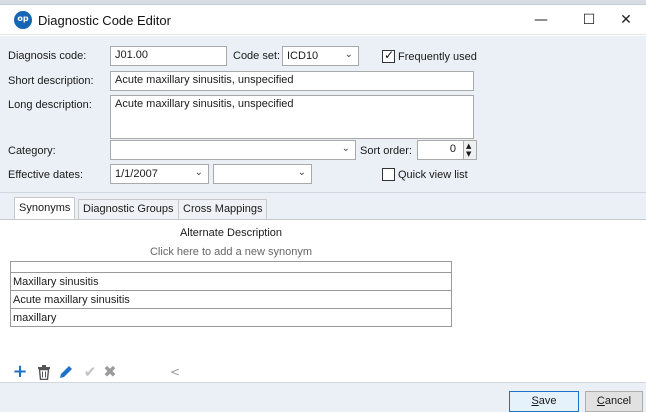  Describe the element at coordinates (168, 56) in the screenshot. I see `diagnosis-code-input: J01.00` at that location.